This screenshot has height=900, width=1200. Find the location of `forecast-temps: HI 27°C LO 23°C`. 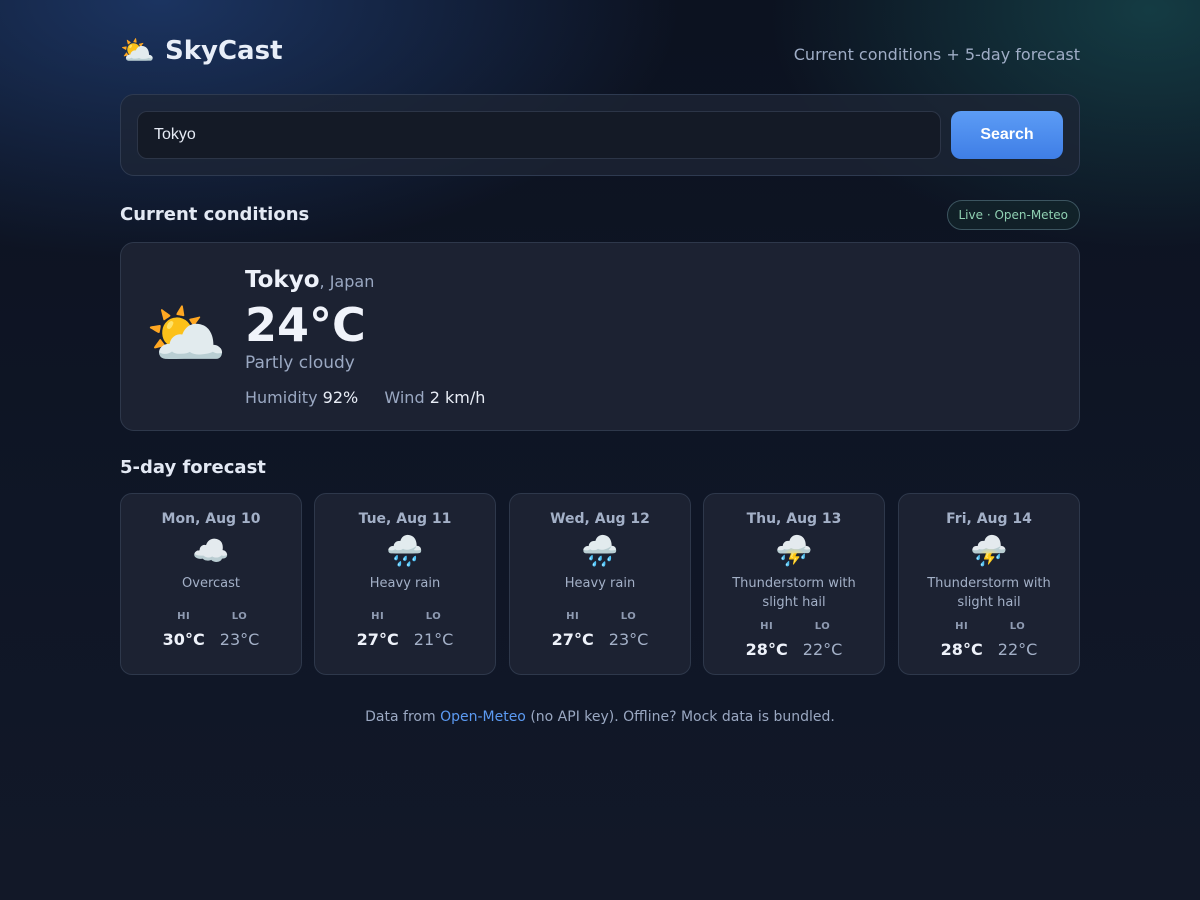

forecast-temps: HI 27°C LO 23°C is located at coordinates (600, 631).